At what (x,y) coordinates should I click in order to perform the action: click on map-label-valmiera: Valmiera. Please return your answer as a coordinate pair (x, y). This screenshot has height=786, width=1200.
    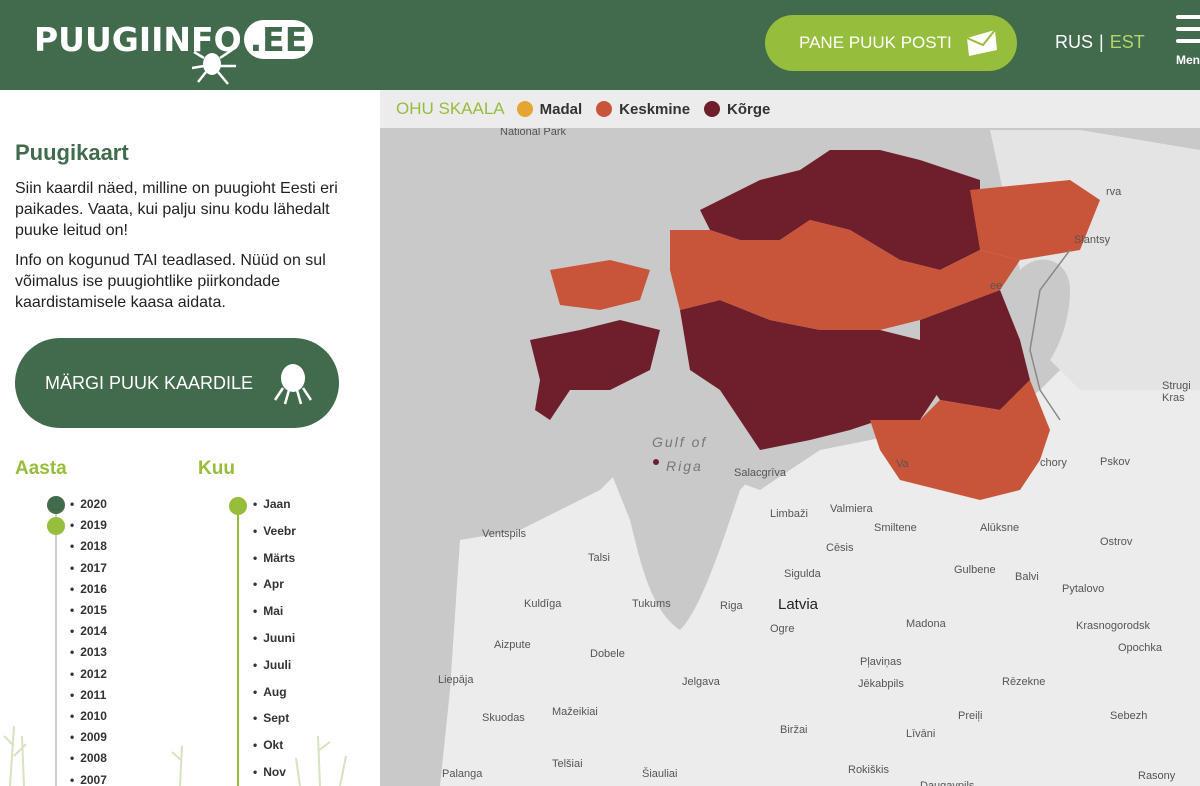
    Looking at the image, I should click on (851, 509).